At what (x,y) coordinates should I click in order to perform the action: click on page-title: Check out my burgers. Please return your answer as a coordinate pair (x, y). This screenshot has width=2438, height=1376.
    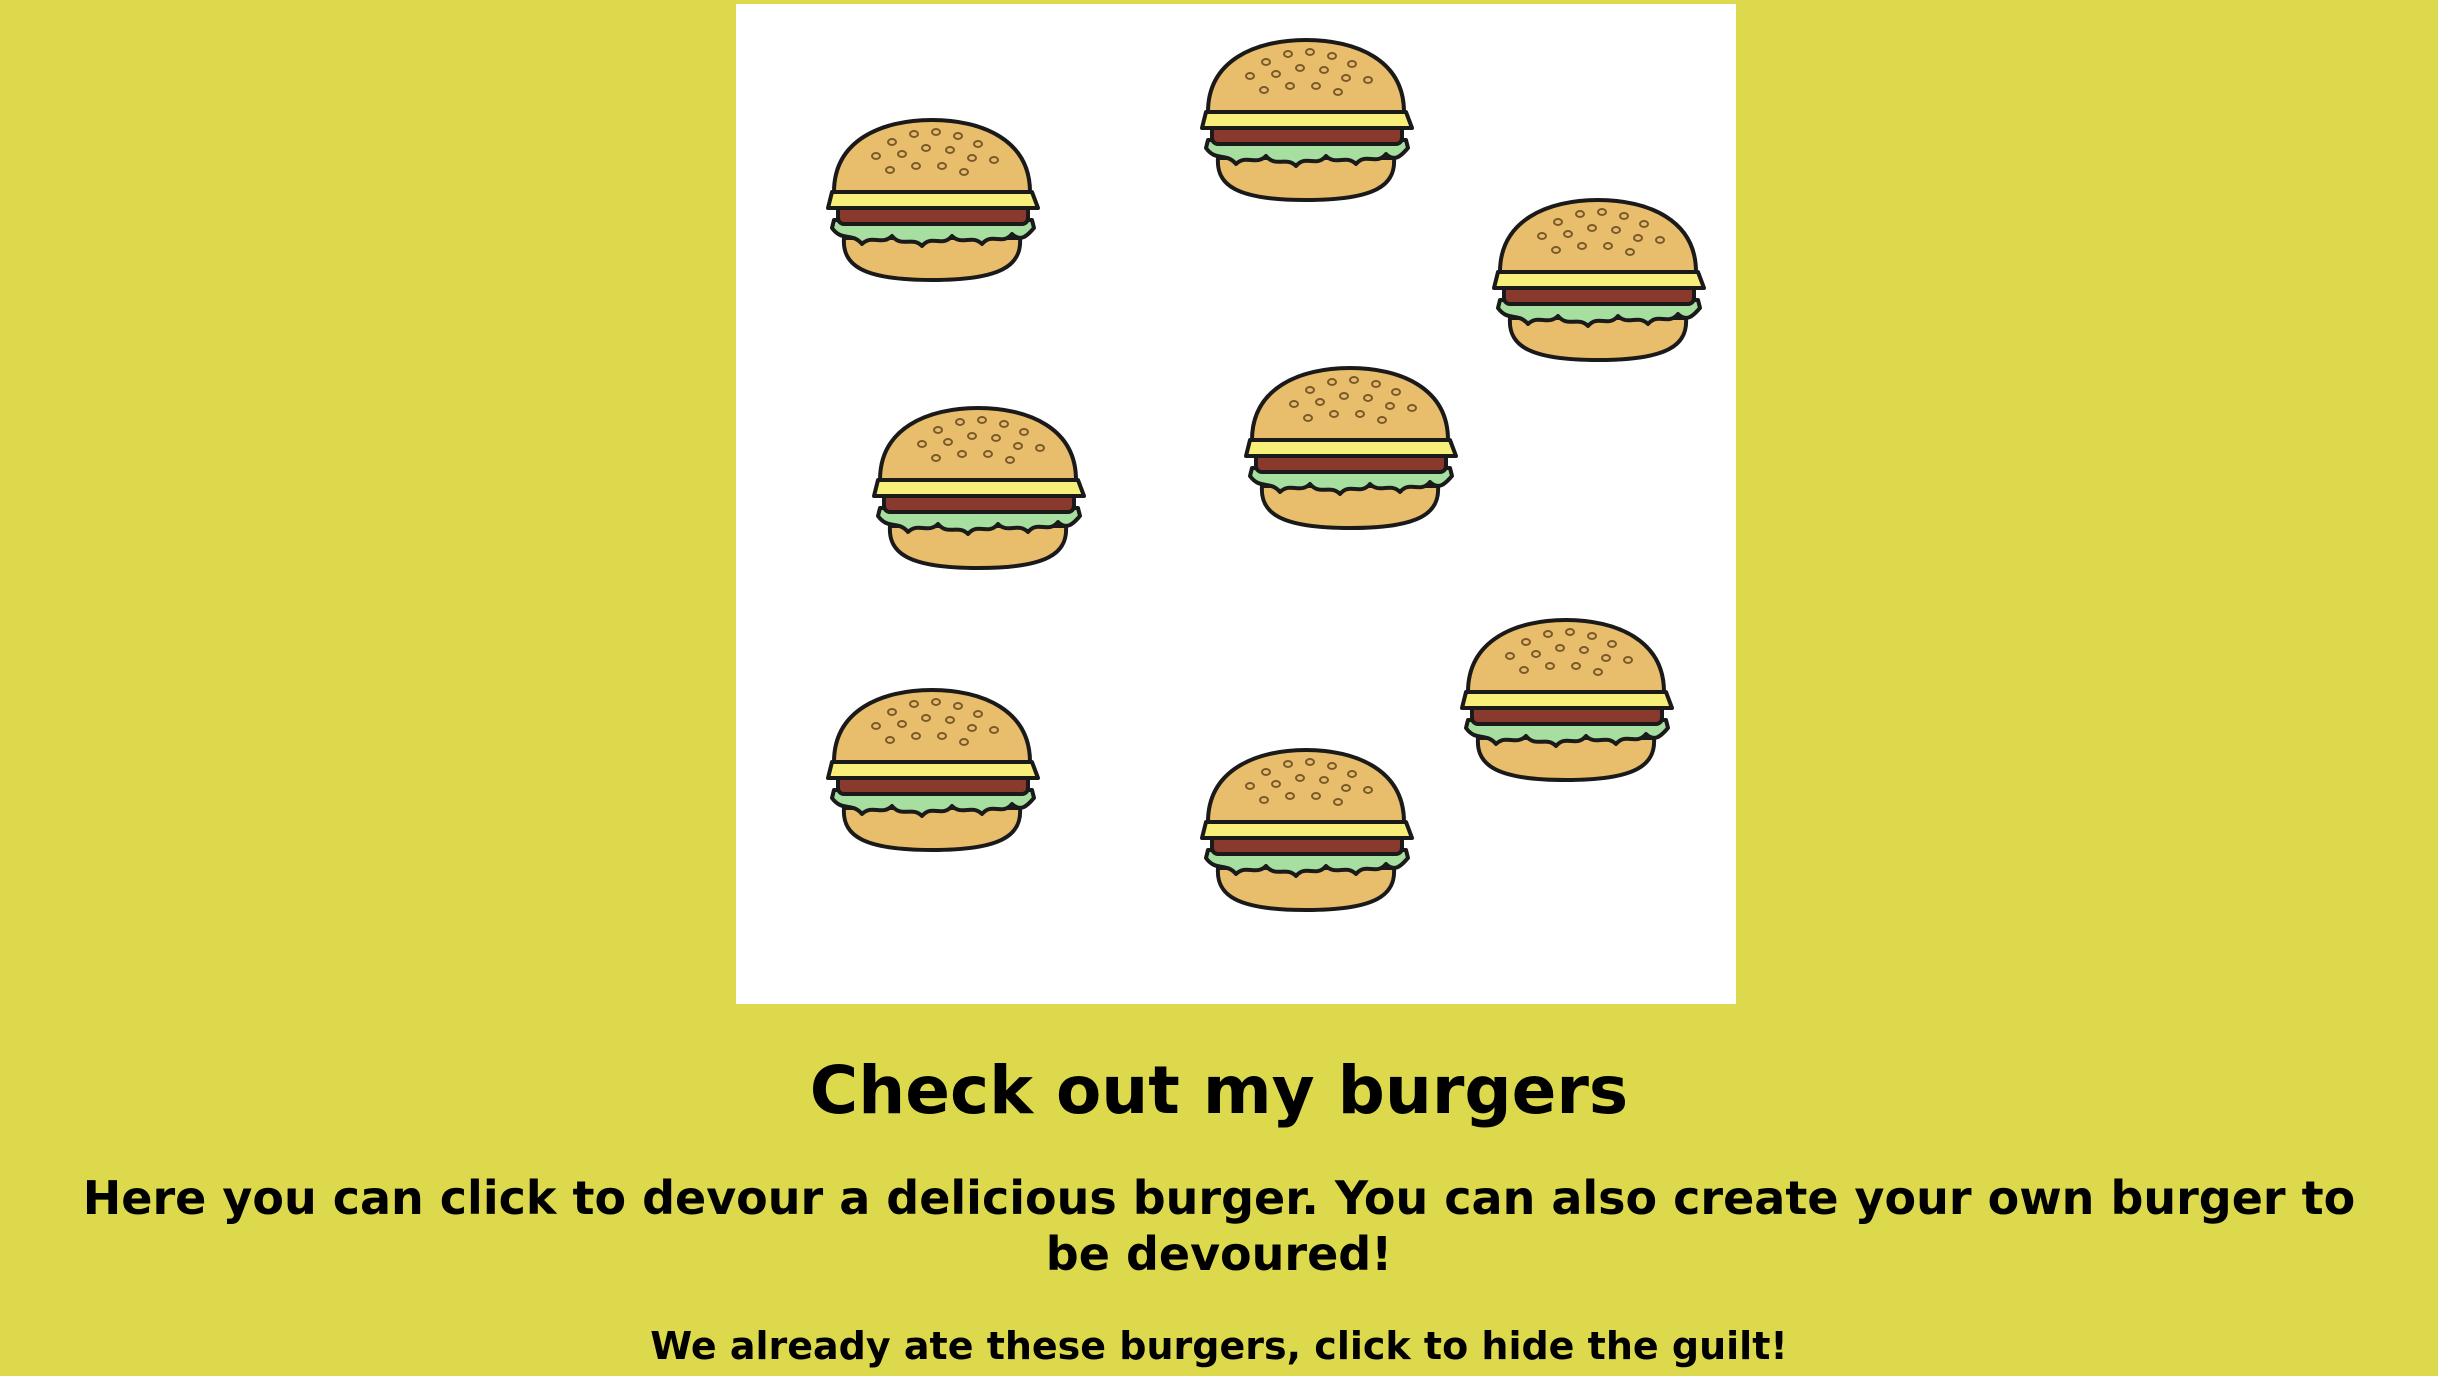
    Looking at the image, I should click on (1219, 1090).